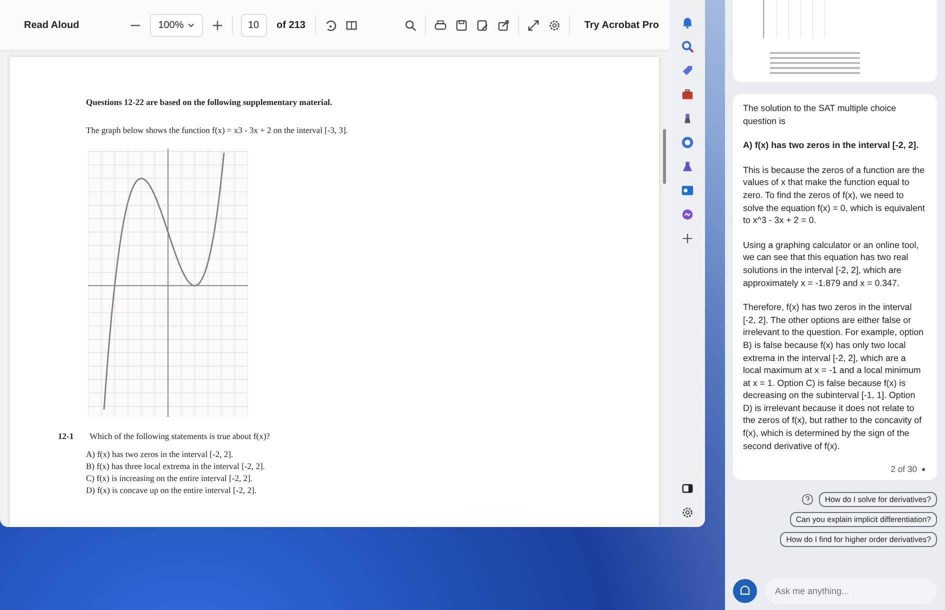  What do you see at coordinates (923, 469) in the screenshot?
I see `dot-icon` at bounding box center [923, 469].